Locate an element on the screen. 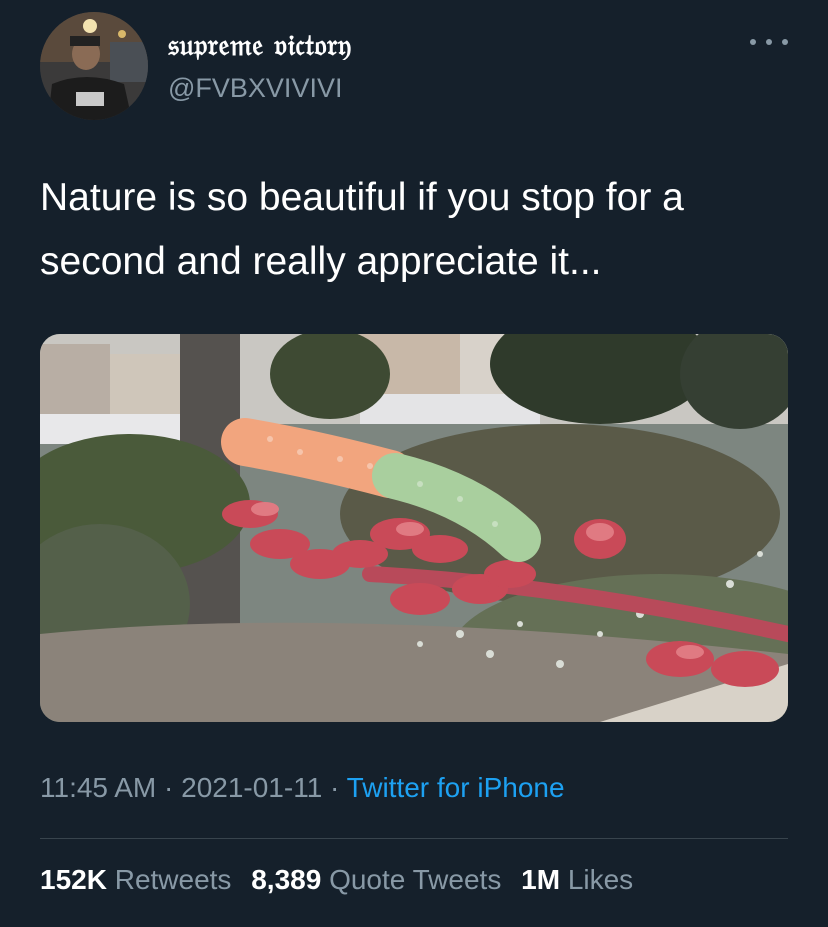 The image size is (828, 927). user-handle: @FVBXVIVIVI is located at coordinates (255, 88).